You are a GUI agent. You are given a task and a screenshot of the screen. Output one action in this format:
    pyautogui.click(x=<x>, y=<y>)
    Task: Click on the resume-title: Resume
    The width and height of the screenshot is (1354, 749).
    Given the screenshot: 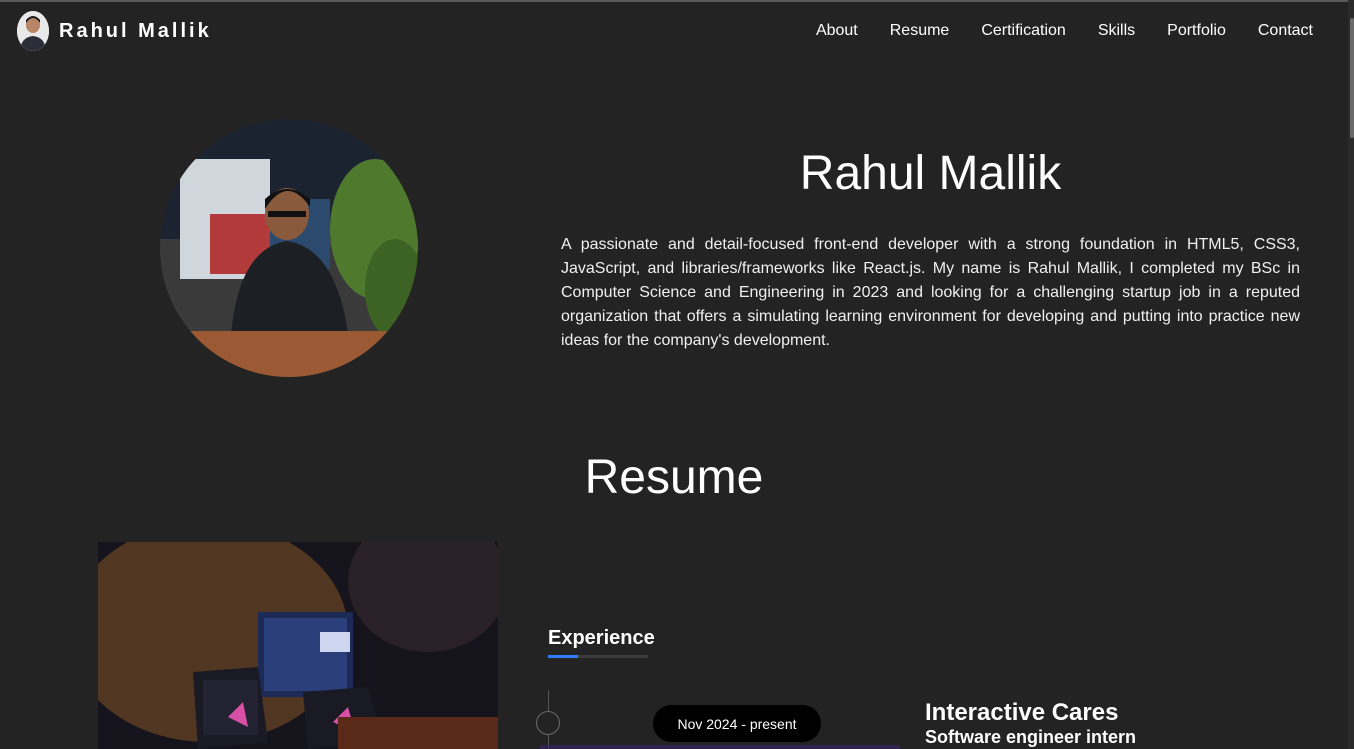 What is the action you would take?
    pyautogui.click(x=674, y=477)
    